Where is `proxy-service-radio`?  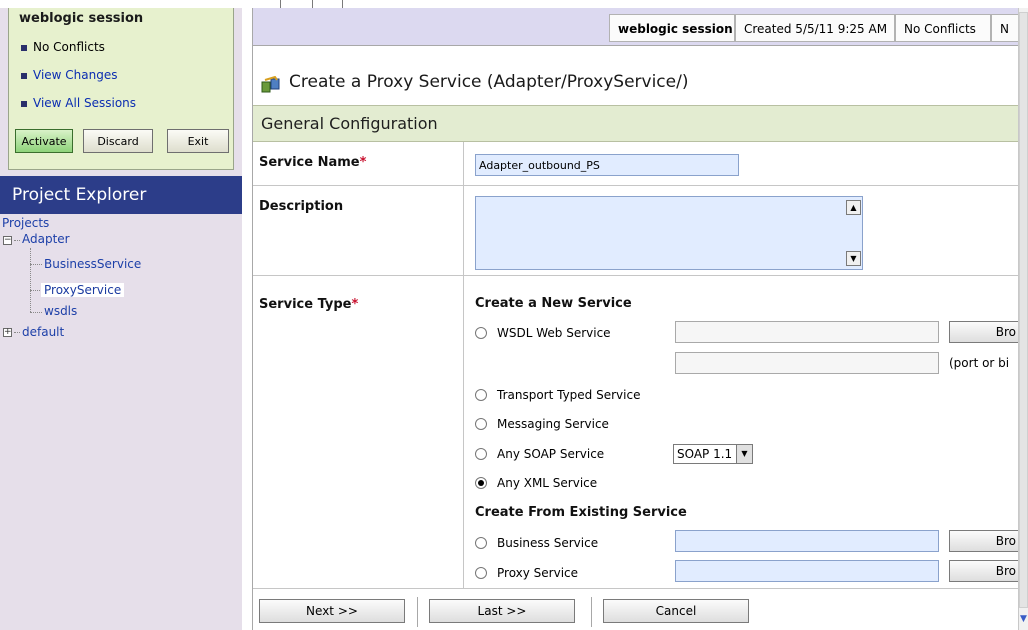 proxy-service-radio is located at coordinates (481, 573).